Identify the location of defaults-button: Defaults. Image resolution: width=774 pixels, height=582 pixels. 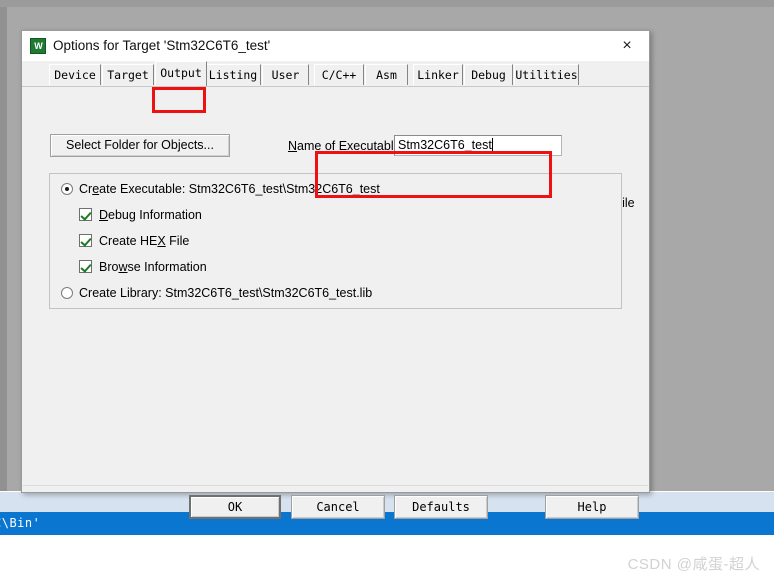
(441, 507).